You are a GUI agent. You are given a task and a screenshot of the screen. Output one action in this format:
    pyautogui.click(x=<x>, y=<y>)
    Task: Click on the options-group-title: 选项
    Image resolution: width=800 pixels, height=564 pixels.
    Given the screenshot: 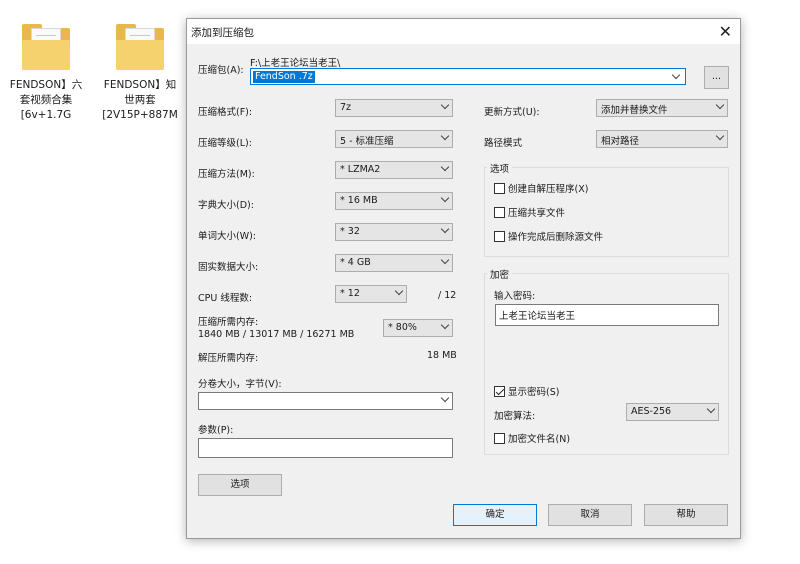 What is the action you would take?
    pyautogui.click(x=500, y=168)
    